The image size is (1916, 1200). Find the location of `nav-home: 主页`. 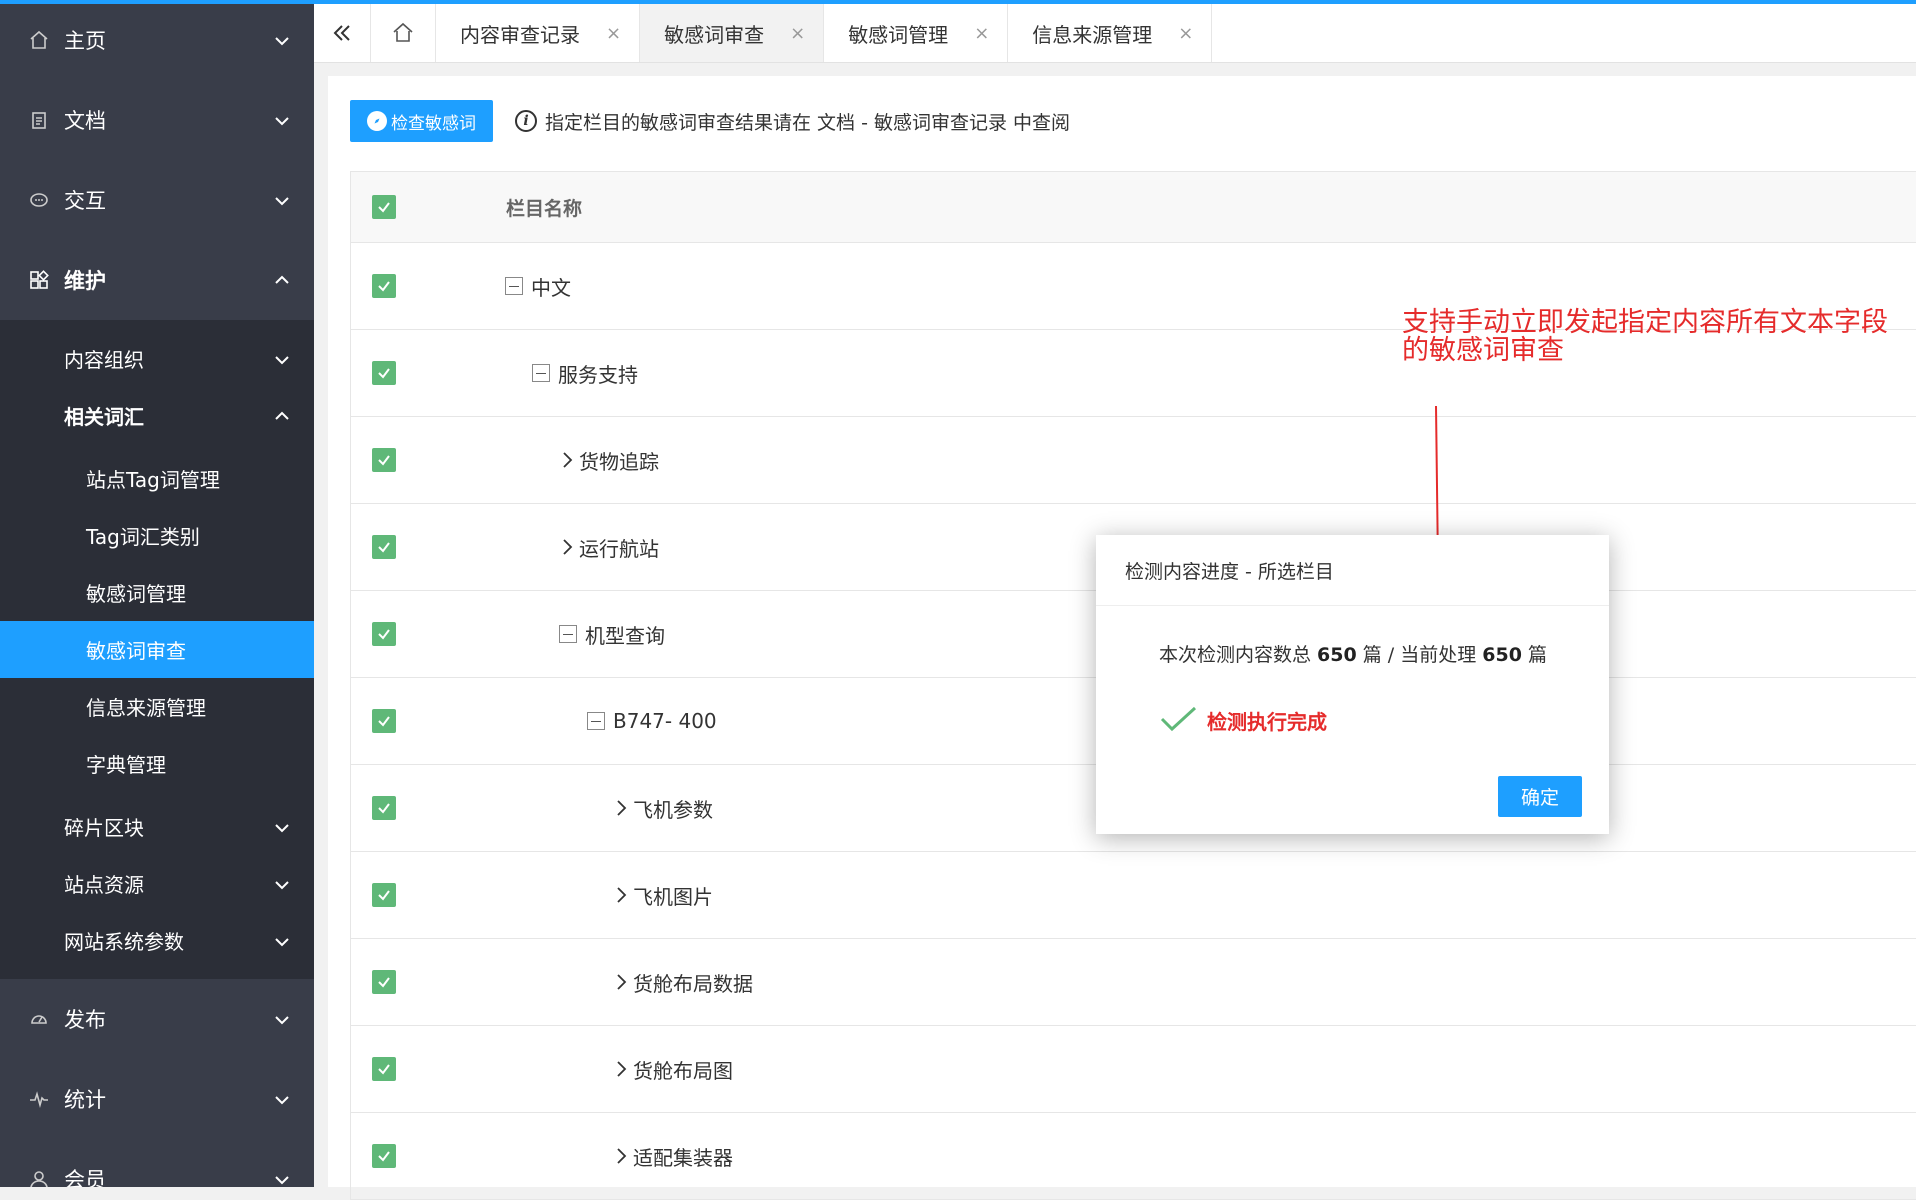

nav-home: 主页 is located at coordinates (157, 40).